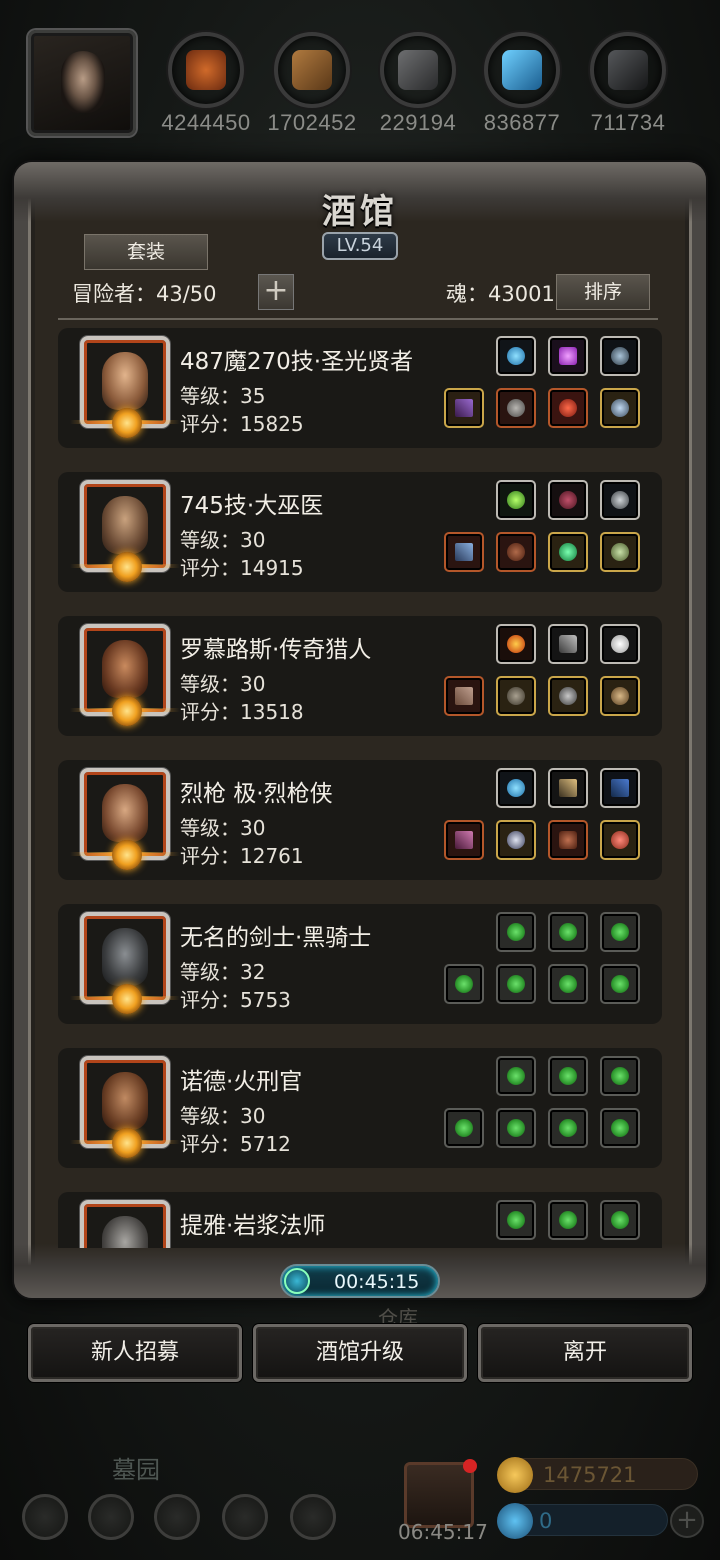  I want to click on hat-icon, so click(568, 500).